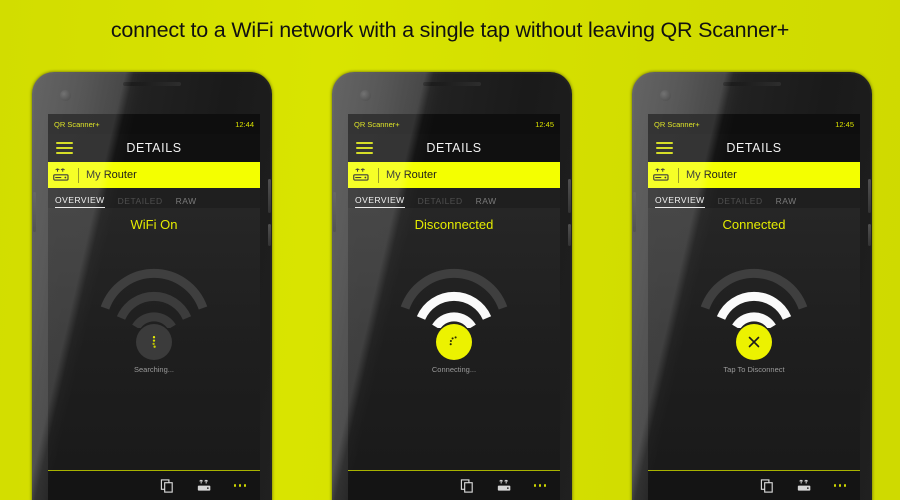 This screenshot has height=500, width=900. I want to click on overview-content: Connected Tap To Disconnect, so click(754, 339).